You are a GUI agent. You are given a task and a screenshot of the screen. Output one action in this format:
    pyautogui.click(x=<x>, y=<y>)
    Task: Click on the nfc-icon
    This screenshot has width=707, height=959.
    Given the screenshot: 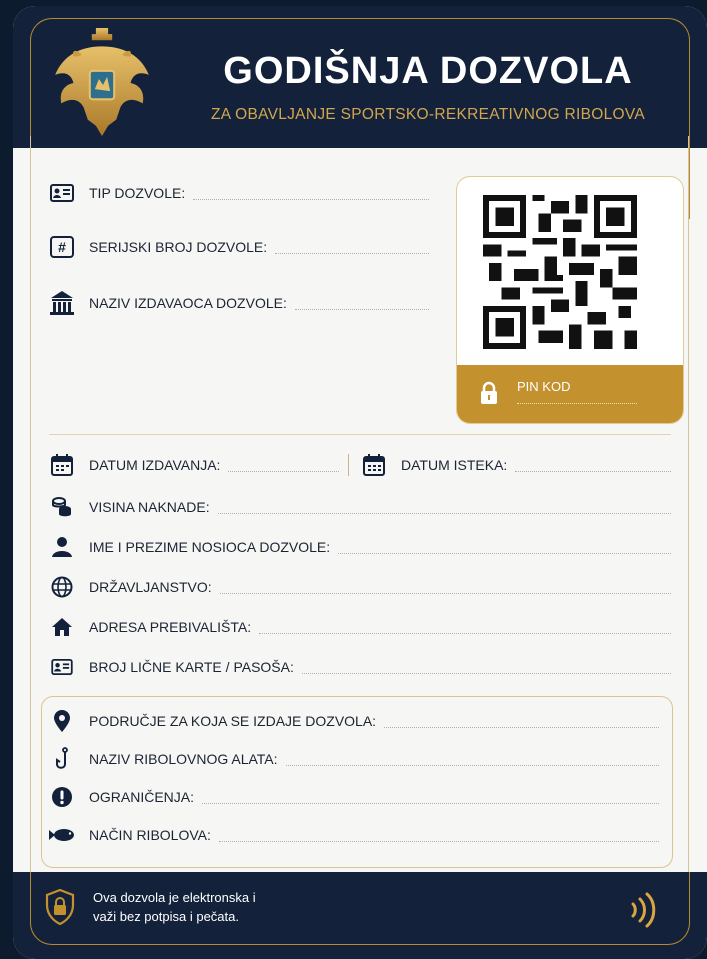 What is the action you would take?
    pyautogui.click(x=643, y=910)
    